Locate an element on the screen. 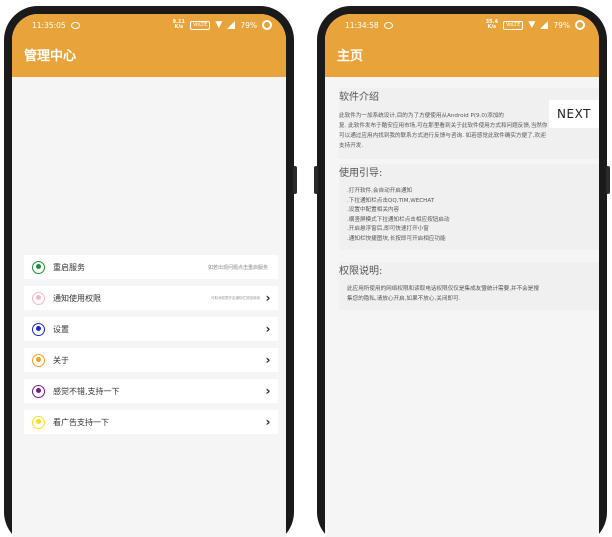  intro-line: 可以通过应用内找到我的联系方式进行反馈与咨询. 如若感觉此软件确实方便了,欢迎 is located at coordinates (442, 136).